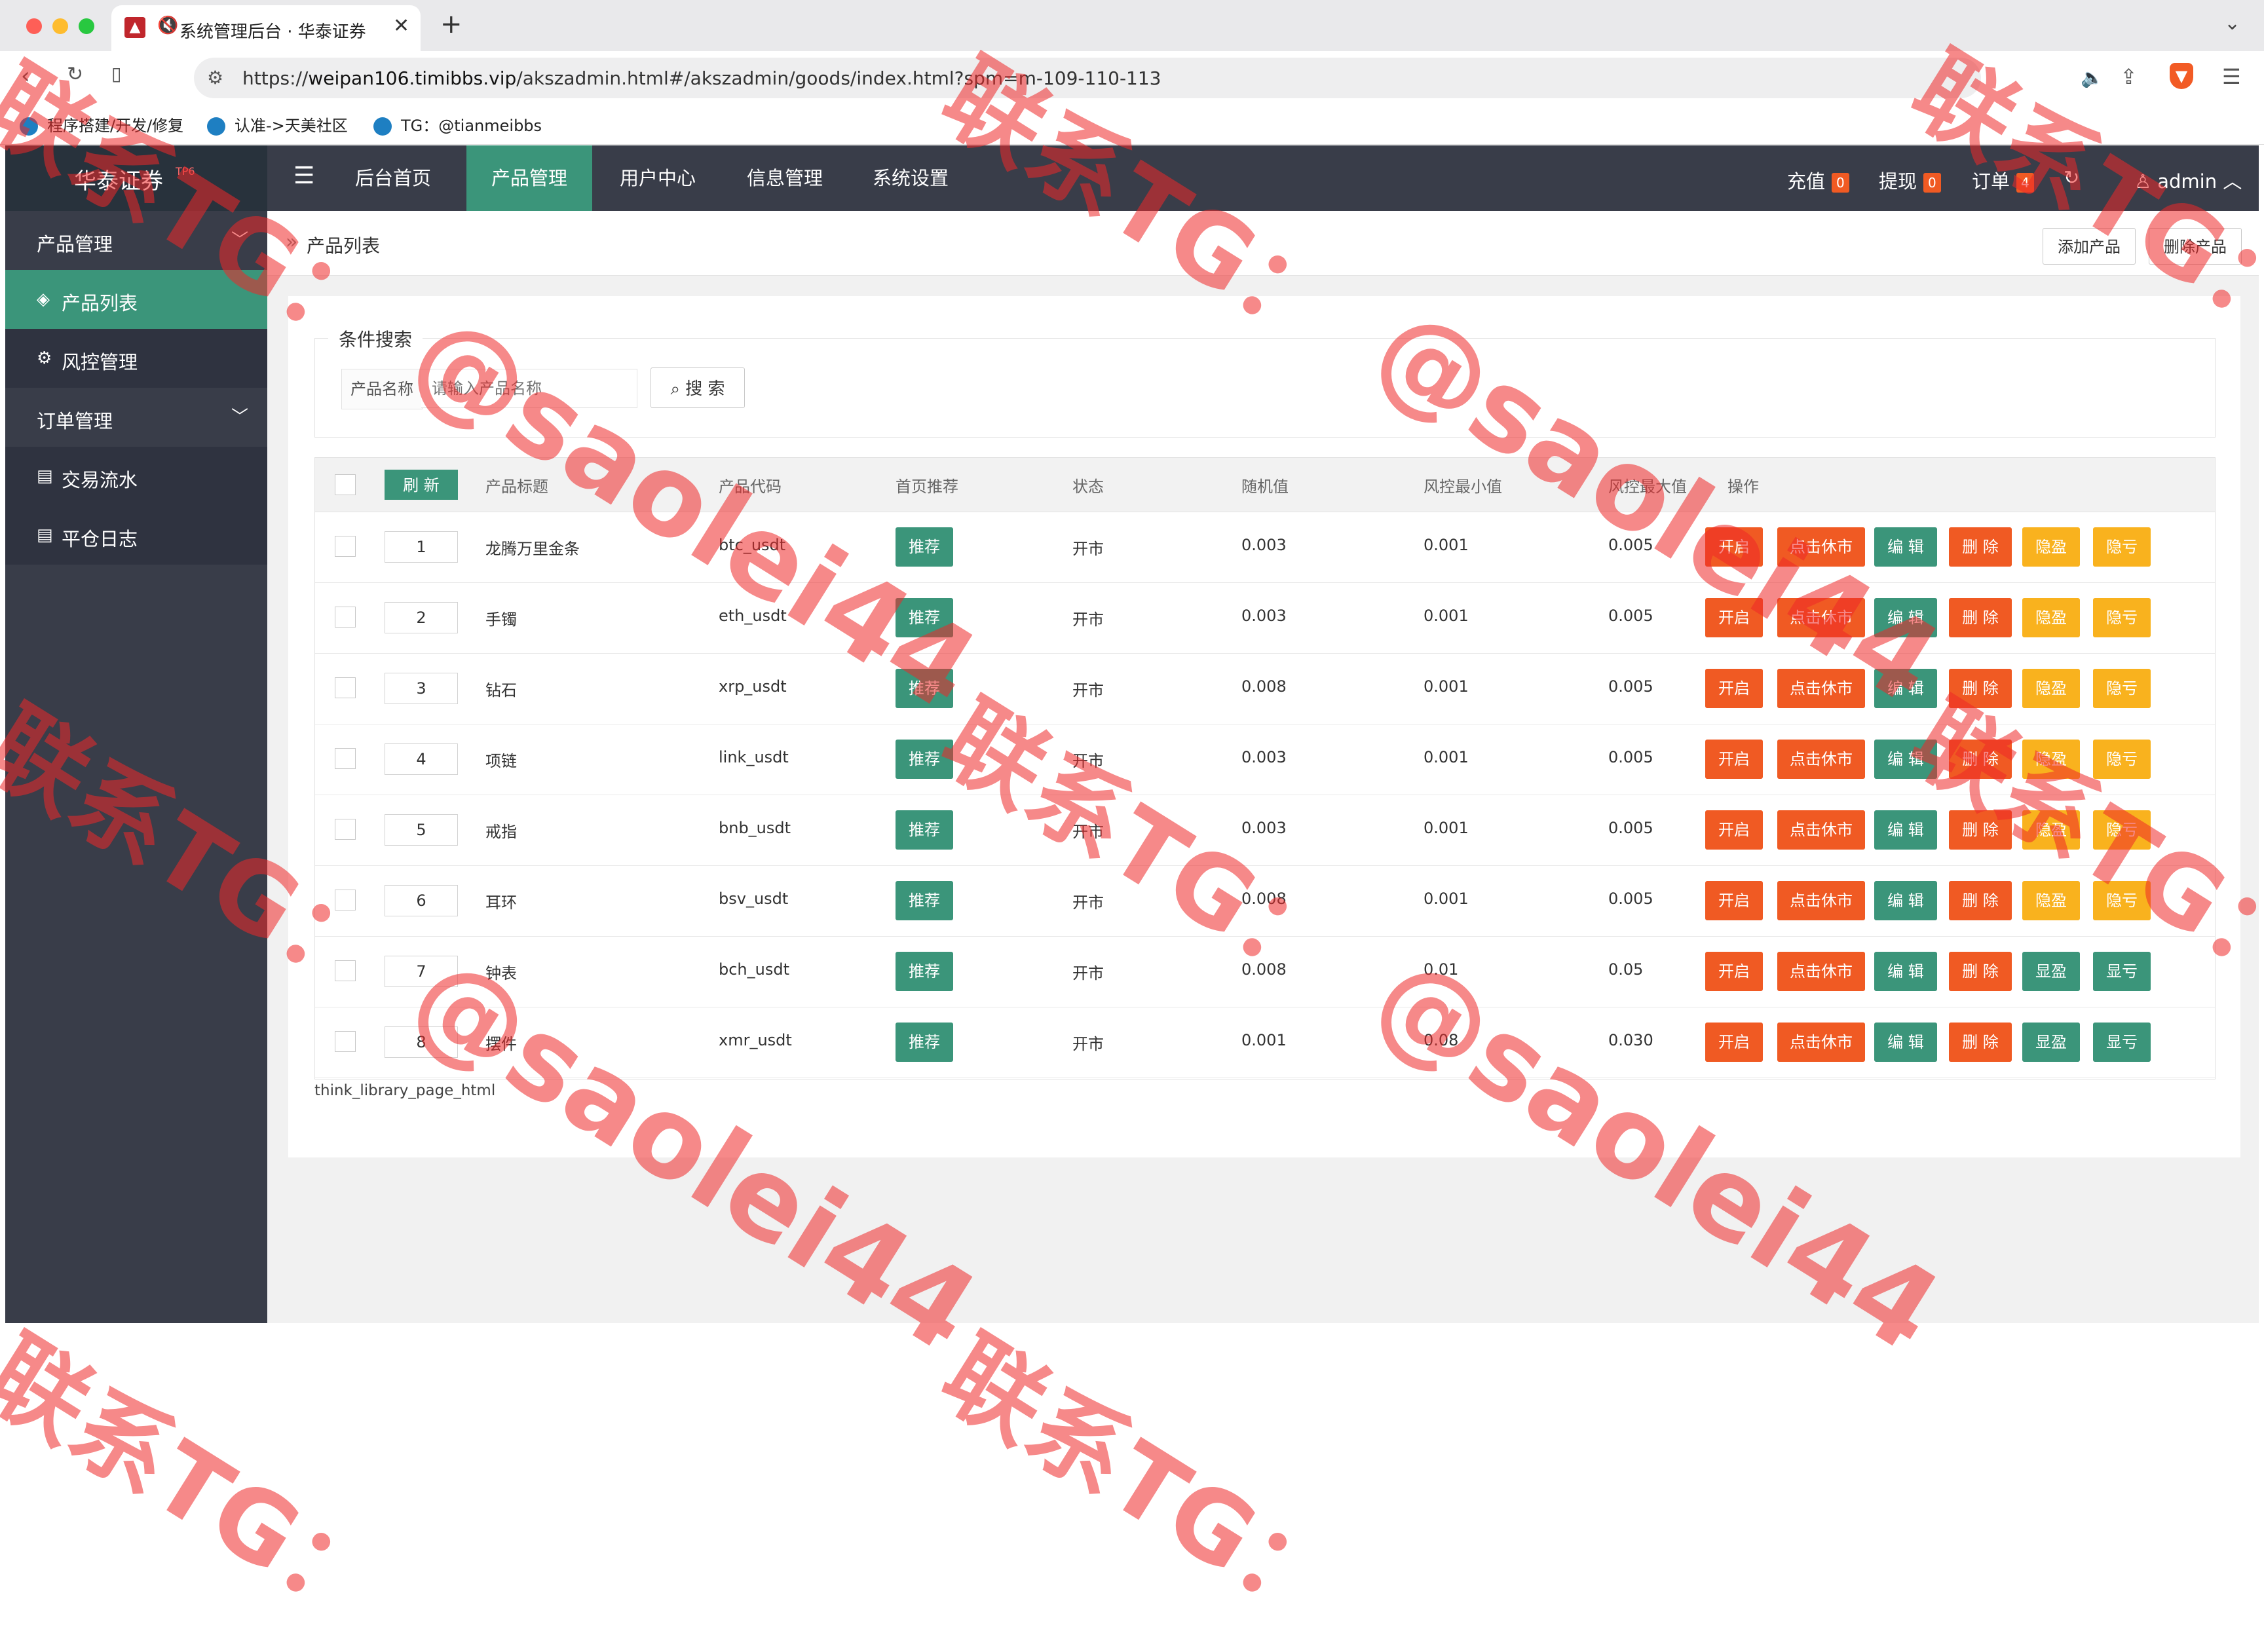 The width and height of the screenshot is (2264, 1652). What do you see at coordinates (136, 418) in the screenshot?
I see `sidebar-group-orders: 订单管理 ﹀` at bounding box center [136, 418].